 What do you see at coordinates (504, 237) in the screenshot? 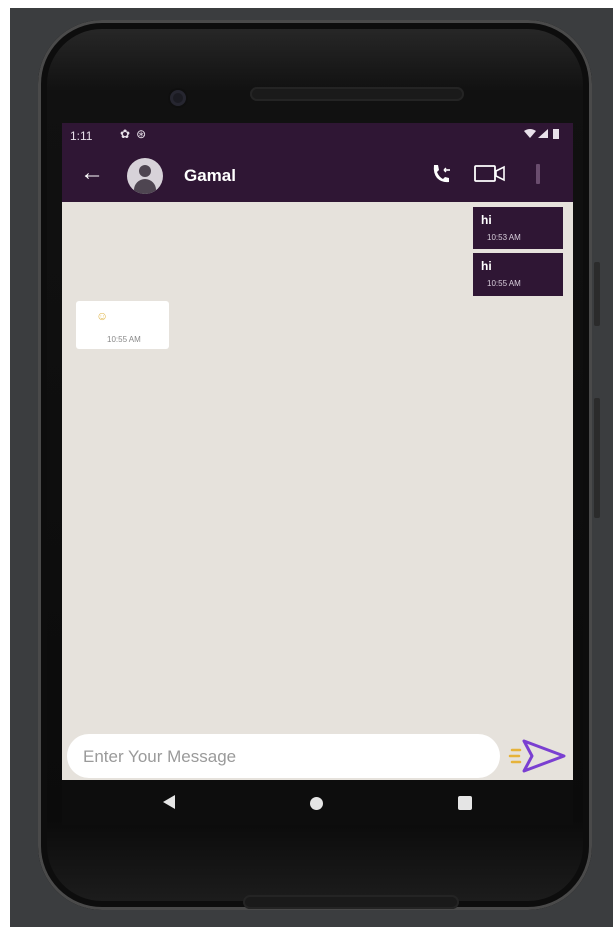
I see `message-time: 10:53 AM` at bounding box center [504, 237].